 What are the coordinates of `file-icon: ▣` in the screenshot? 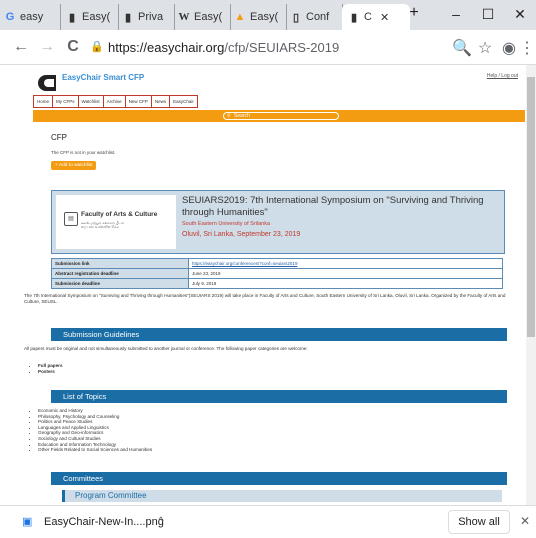 It's located at (27, 522).